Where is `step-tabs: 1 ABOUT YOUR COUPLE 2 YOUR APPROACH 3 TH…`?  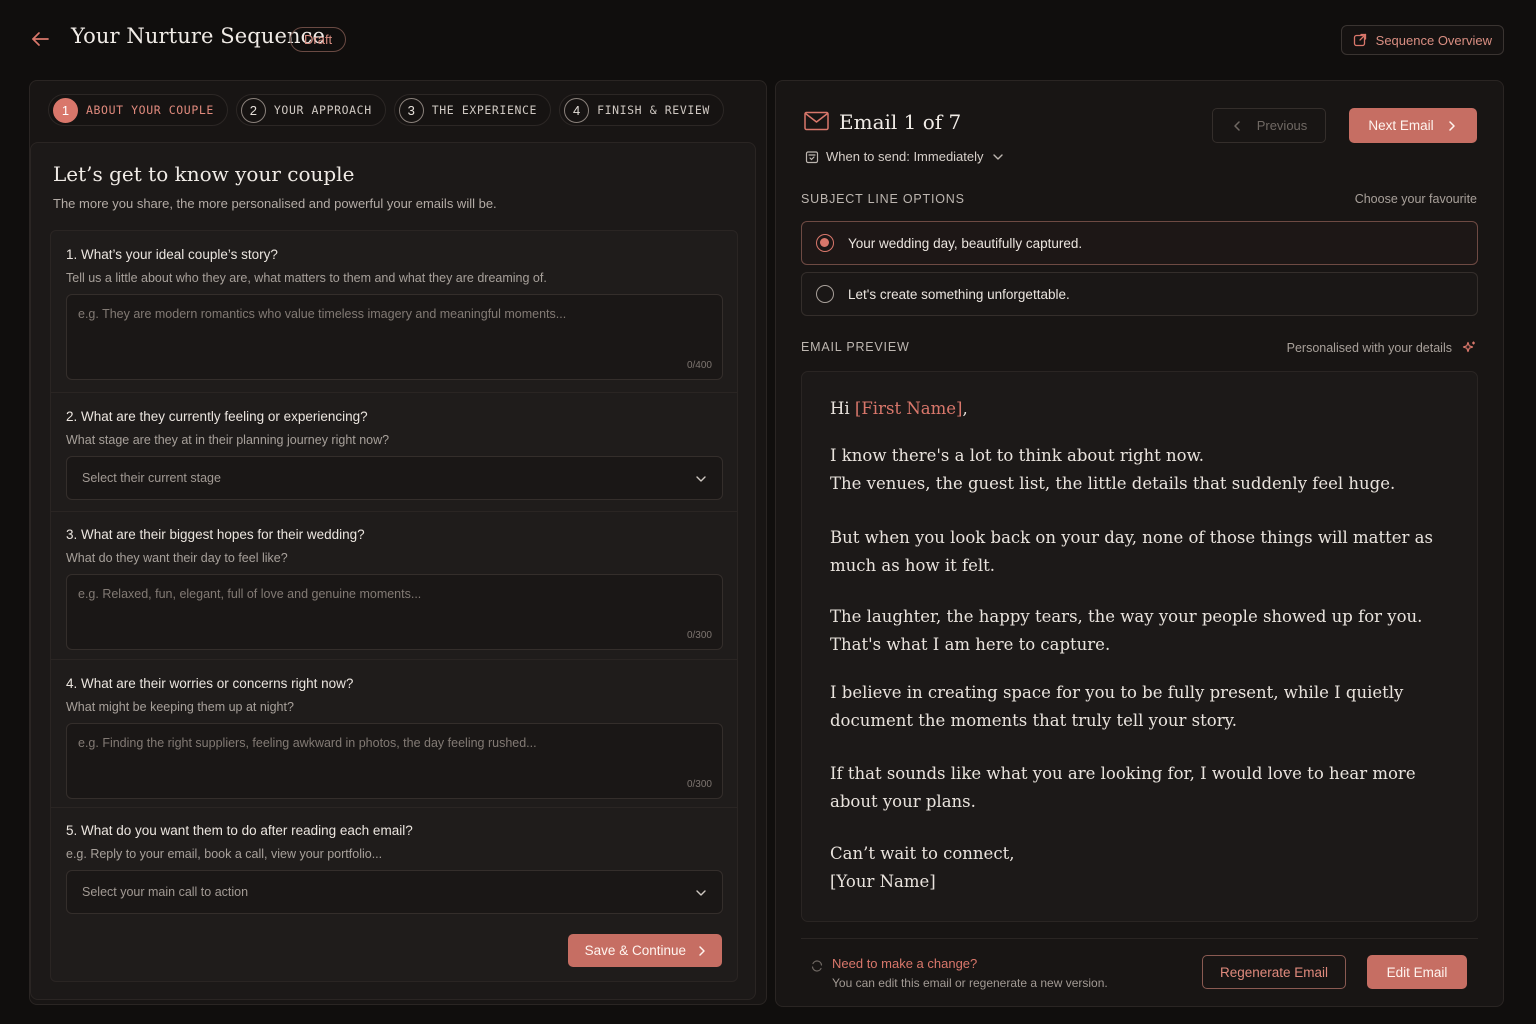 step-tabs: 1 ABOUT YOUR COUPLE 2 YOUR APPROACH 3 TH… is located at coordinates (386, 110).